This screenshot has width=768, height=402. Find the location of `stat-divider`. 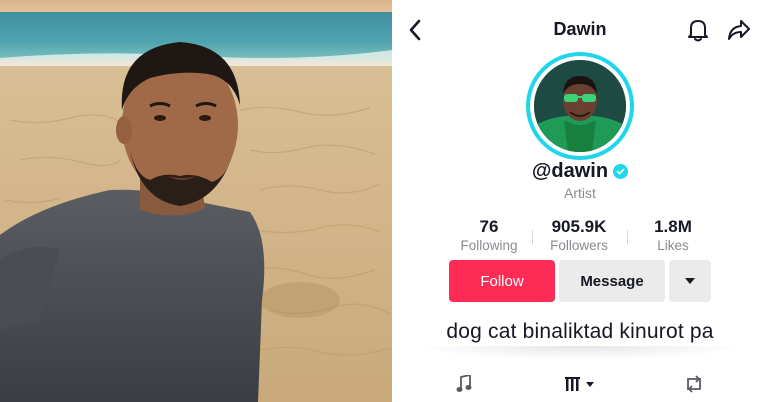

stat-divider is located at coordinates (532, 237).